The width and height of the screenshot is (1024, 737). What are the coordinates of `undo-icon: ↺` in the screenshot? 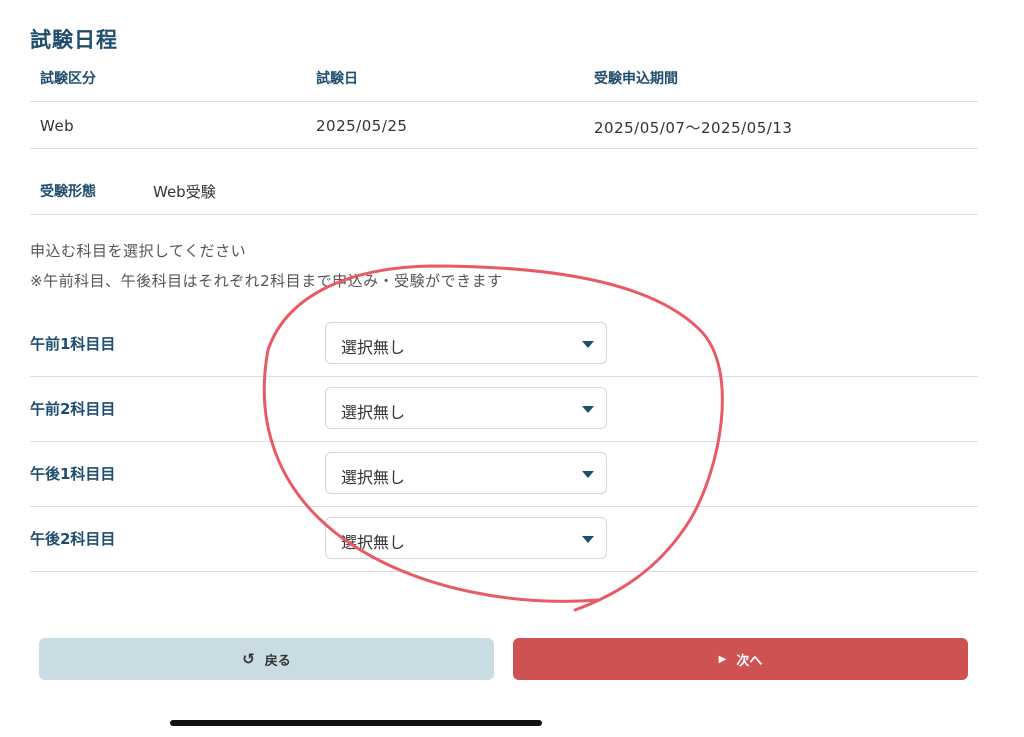 It's located at (248, 659).